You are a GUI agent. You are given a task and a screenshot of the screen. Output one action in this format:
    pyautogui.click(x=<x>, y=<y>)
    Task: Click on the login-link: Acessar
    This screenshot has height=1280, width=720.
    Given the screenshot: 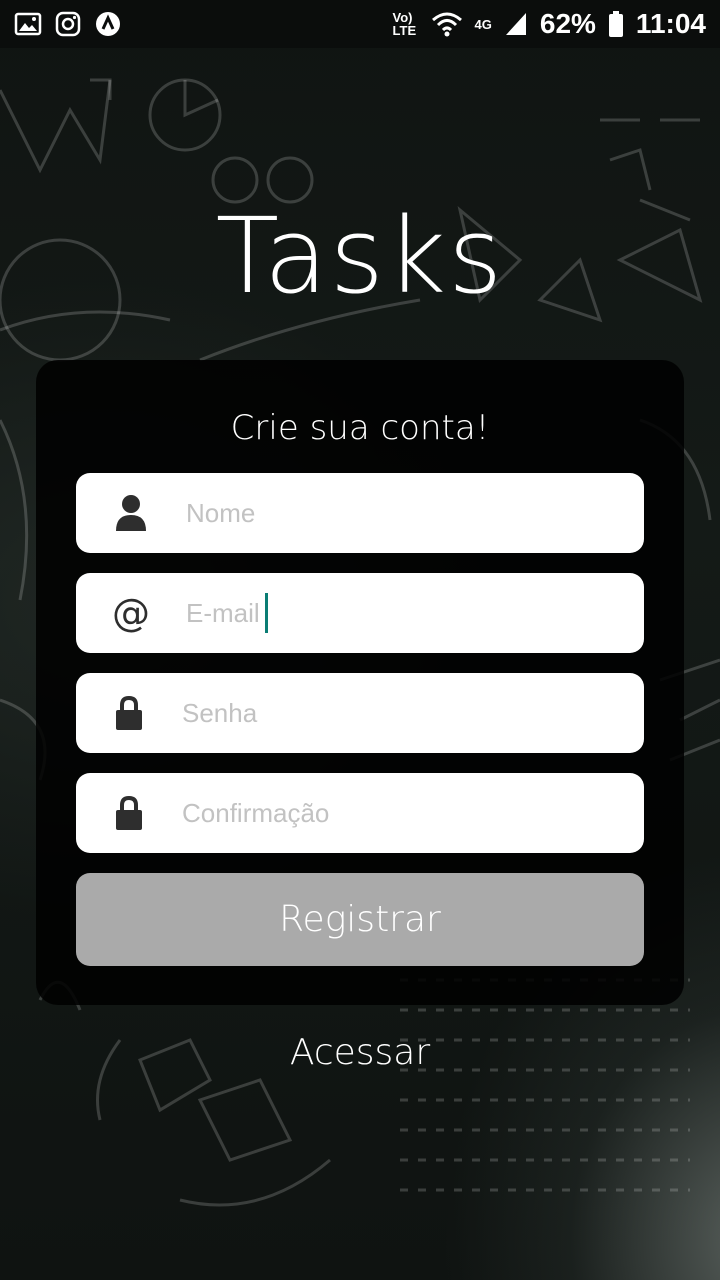 What is the action you would take?
    pyautogui.click(x=360, y=1052)
    